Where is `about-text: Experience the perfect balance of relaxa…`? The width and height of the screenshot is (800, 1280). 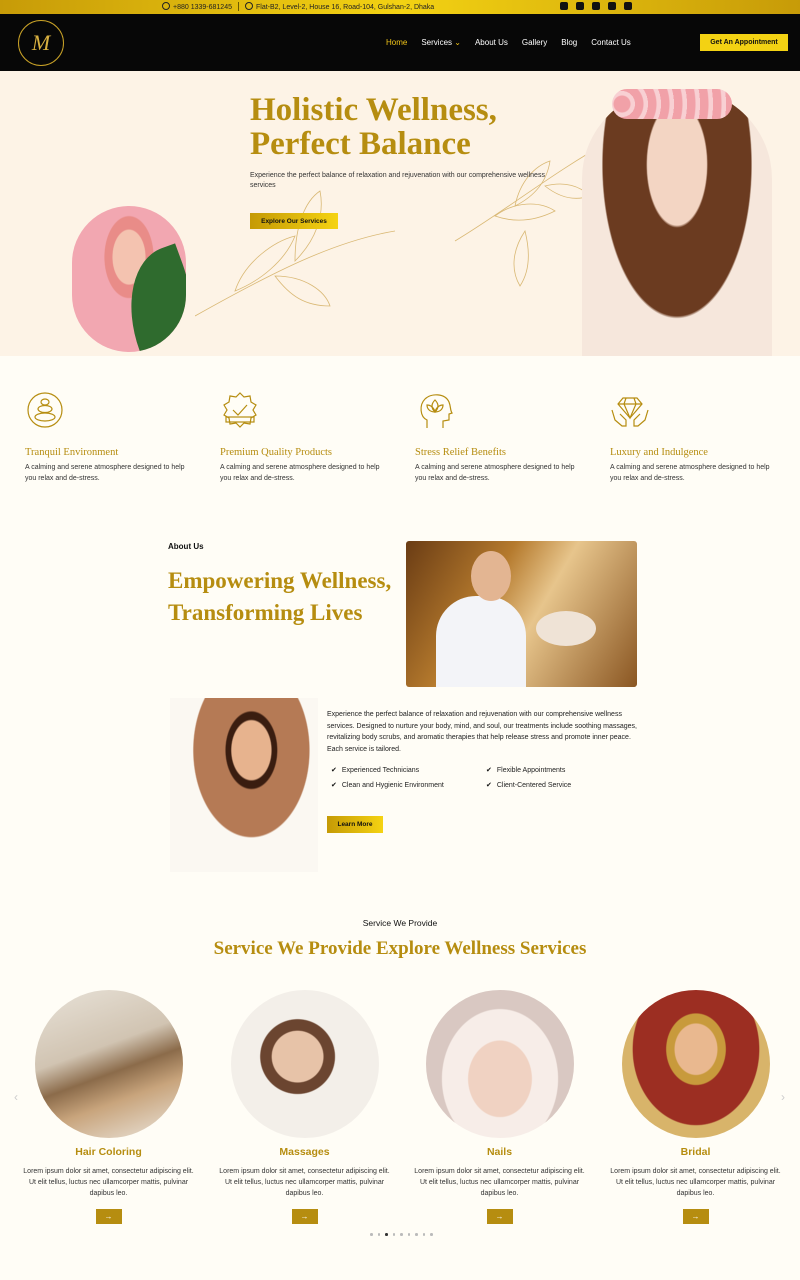
about-text: Experience the perfect balance of relaxa… is located at coordinates (482, 732).